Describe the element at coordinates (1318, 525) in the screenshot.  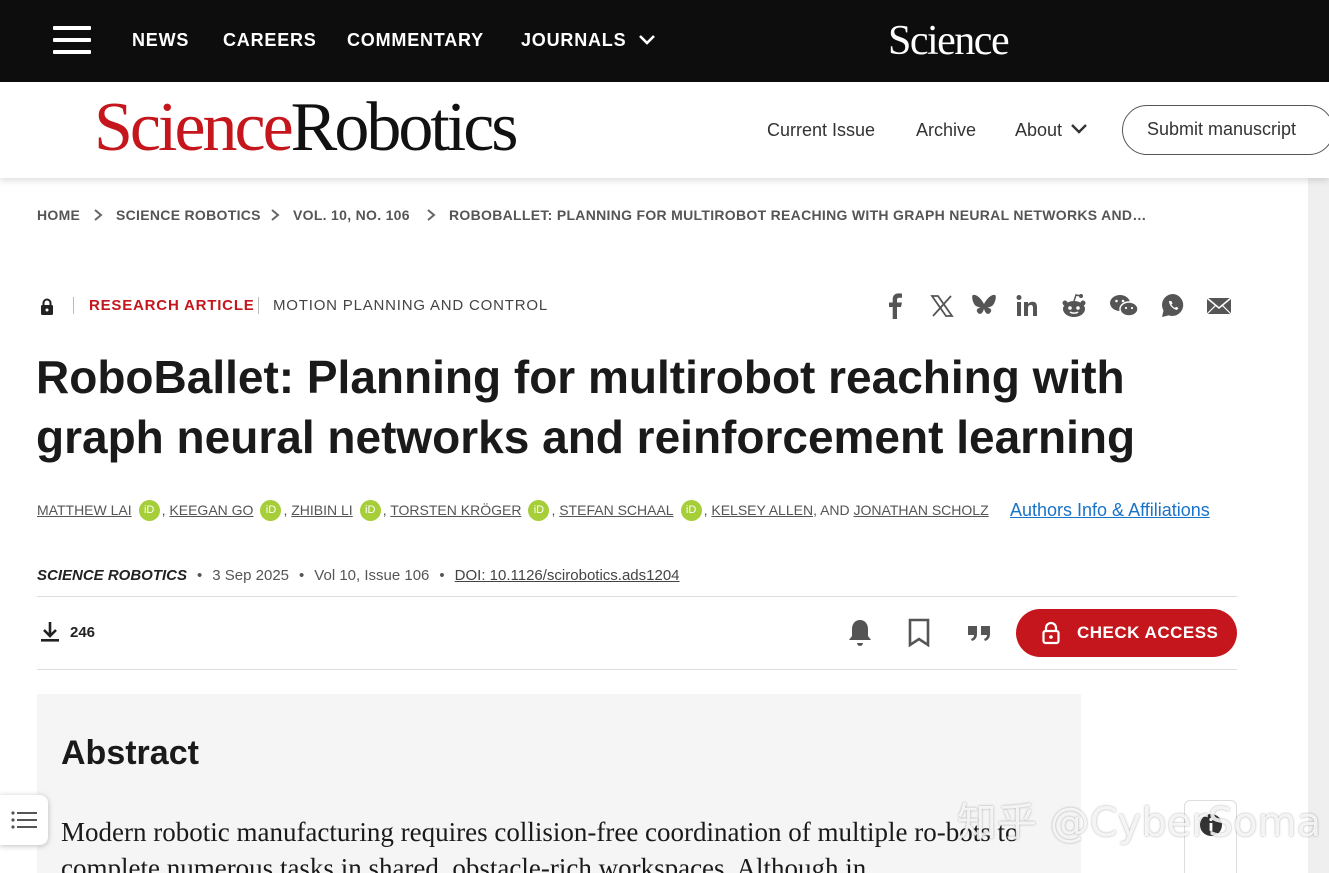
I see `page-side-gutter` at that location.